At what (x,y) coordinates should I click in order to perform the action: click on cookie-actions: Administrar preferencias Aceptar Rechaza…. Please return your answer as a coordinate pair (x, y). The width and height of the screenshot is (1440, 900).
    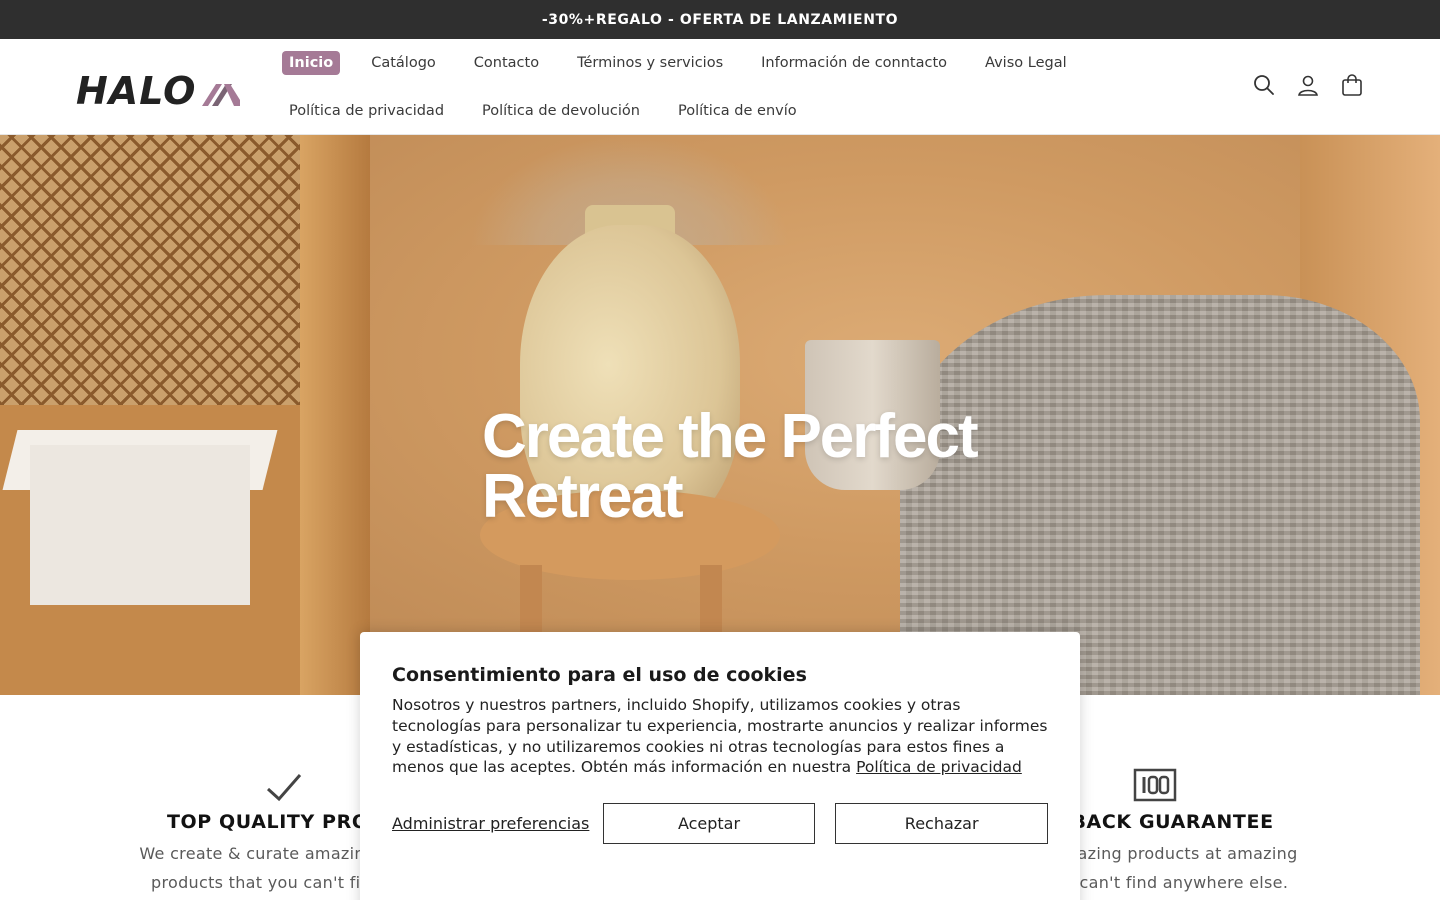
    Looking at the image, I should click on (720, 824).